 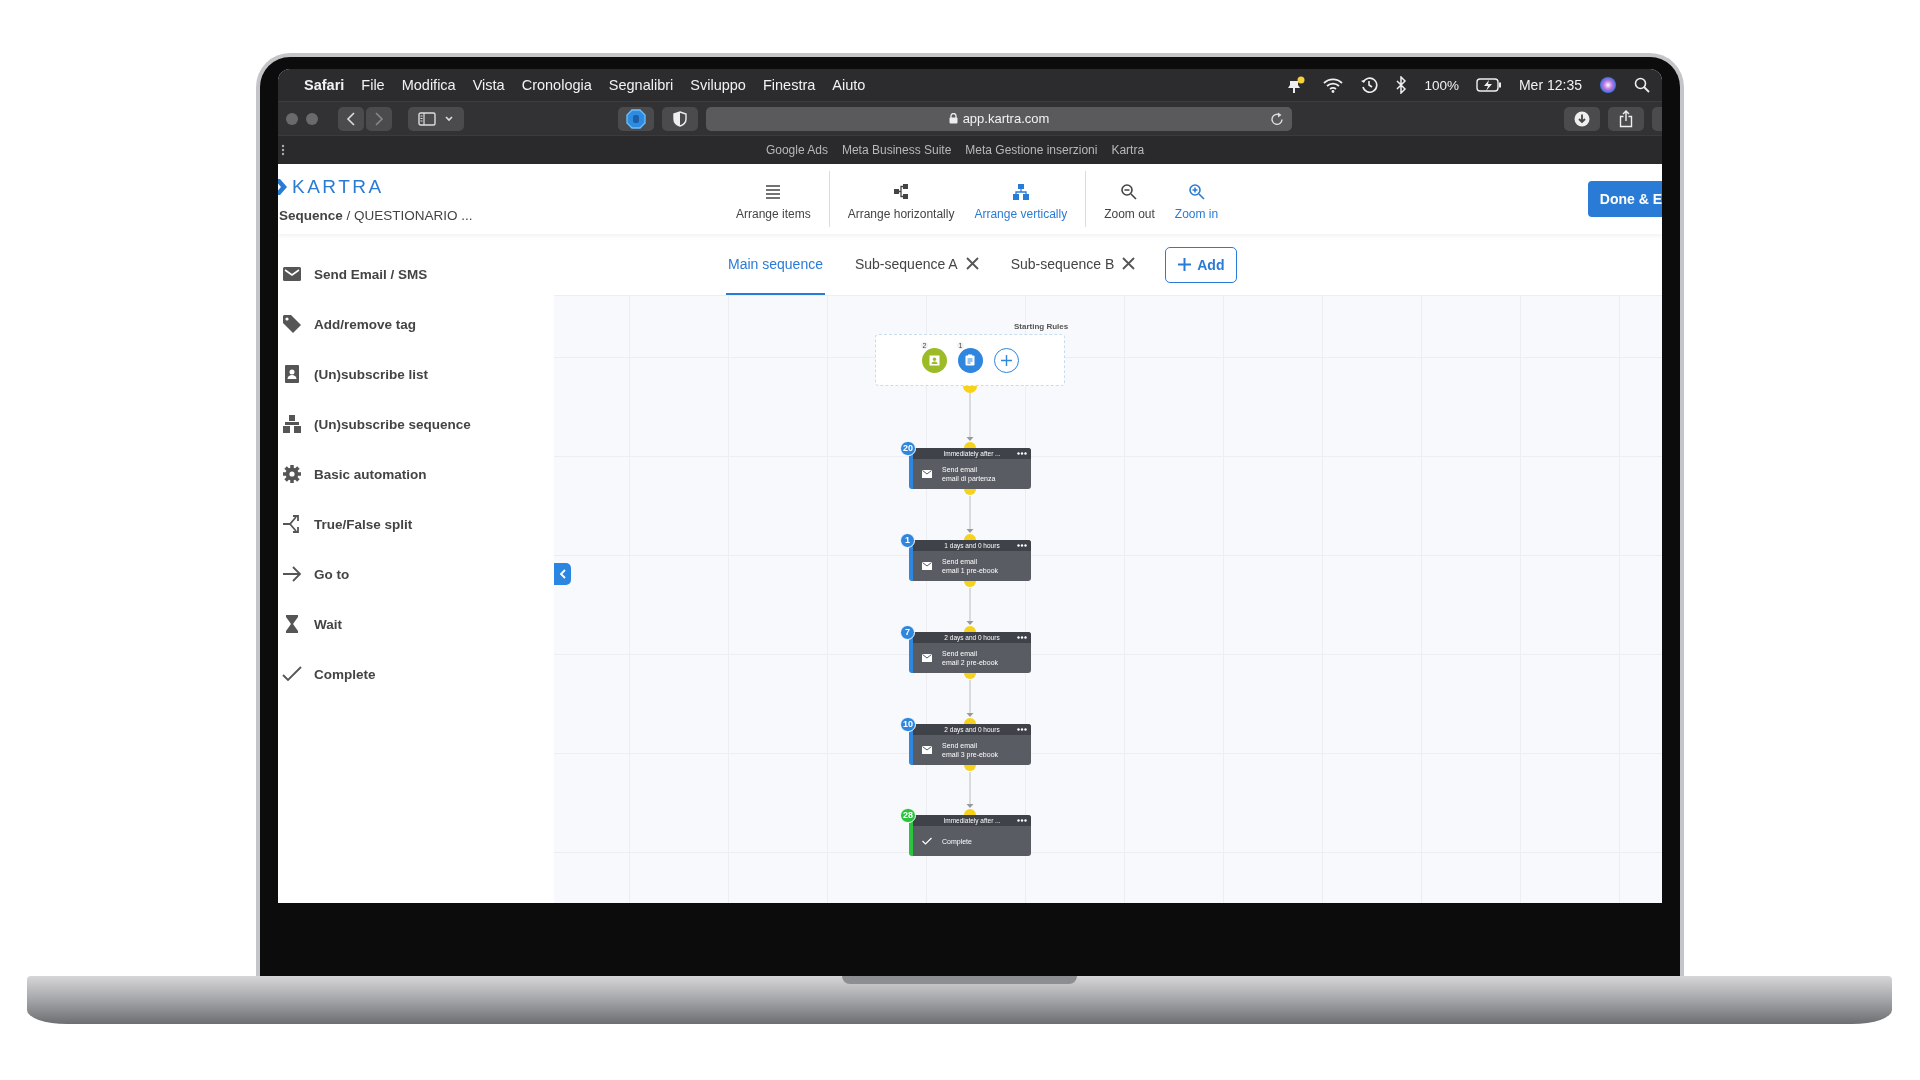 I want to click on list-icon, so click(x=773, y=192).